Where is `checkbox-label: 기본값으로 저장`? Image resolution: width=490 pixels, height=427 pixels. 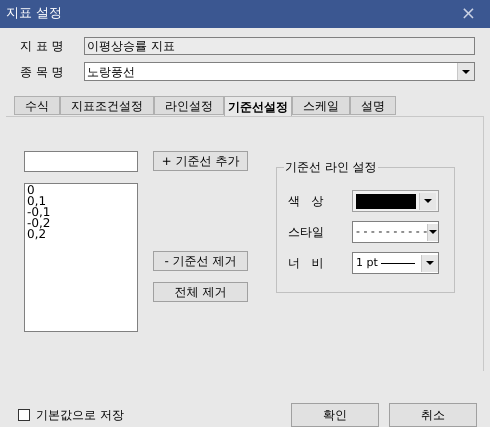
checkbox-label: 기본값으로 저장 is located at coordinates (80, 415).